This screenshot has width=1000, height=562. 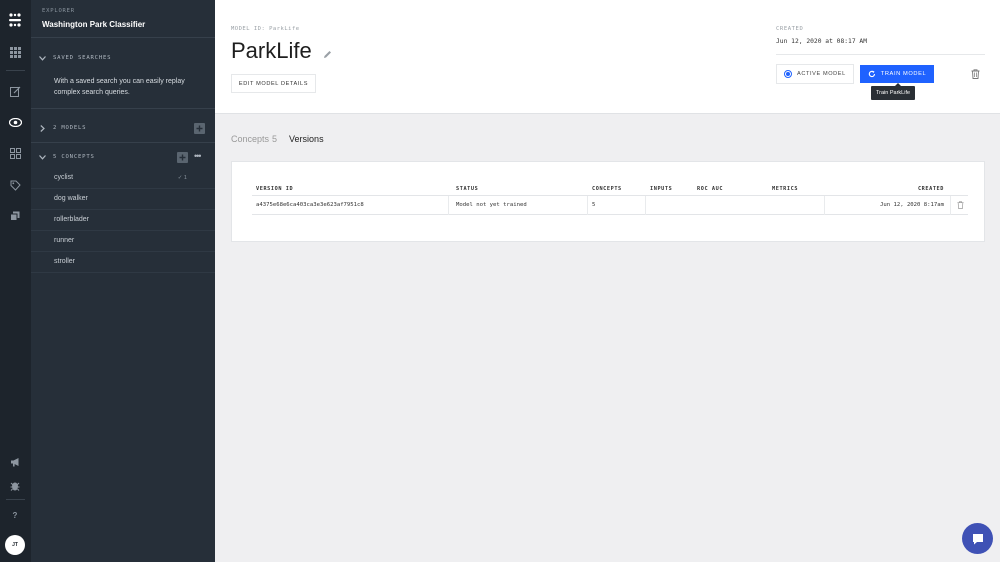 I want to click on bug-icon, so click(x=15, y=485).